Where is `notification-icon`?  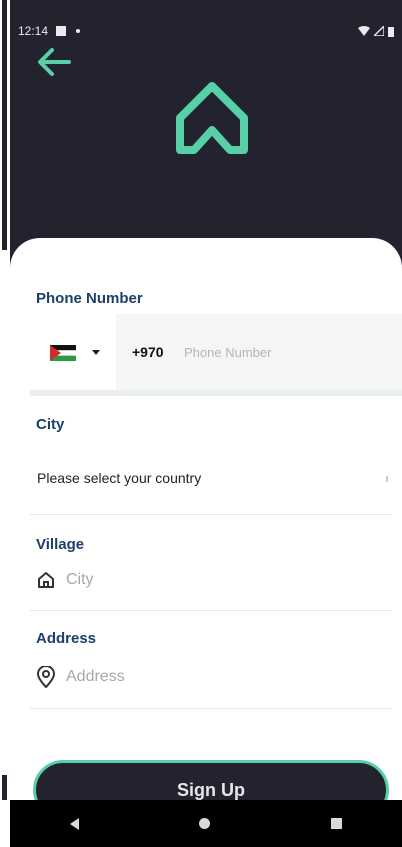
notification-icon is located at coordinates (61, 31).